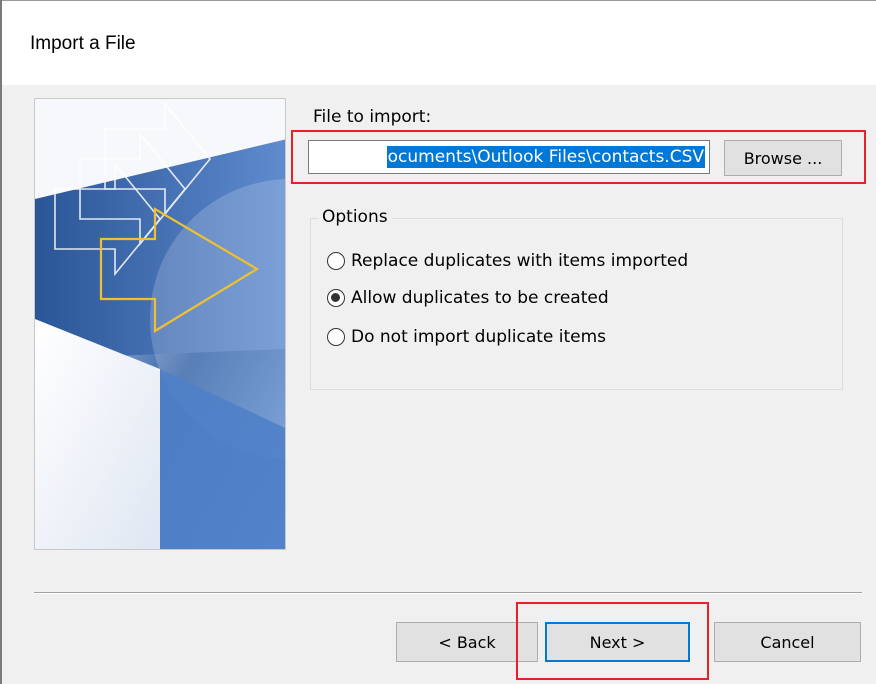 Image resolution: width=876 pixels, height=684 pixels. What do you see at coordinates (83, 43) in the screenshot?
I see `dialog-title: Import a File` at bounding box center [83, 43].